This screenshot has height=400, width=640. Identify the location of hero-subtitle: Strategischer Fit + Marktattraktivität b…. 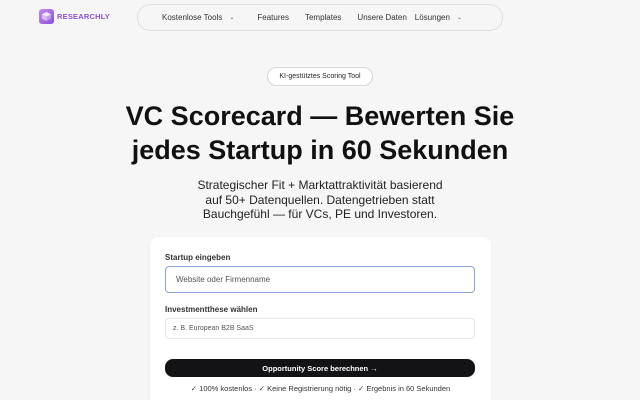
(320, 200).